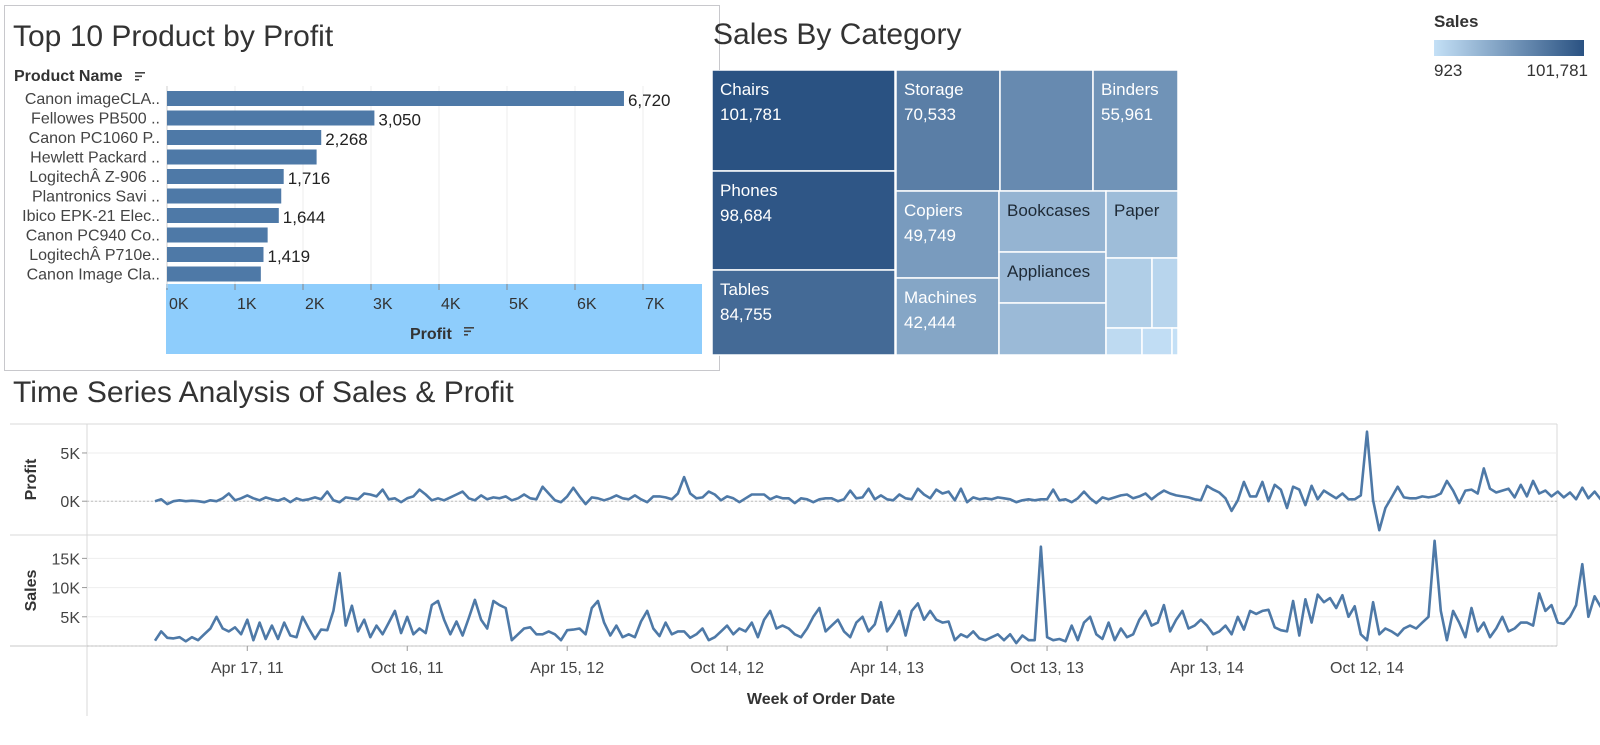 Image resolution: width=1600 pixels, height=745 pixels. Describe the element at coordinates (1509, 48) in the screenshot. I see `legend-gradient-bar` at that location.